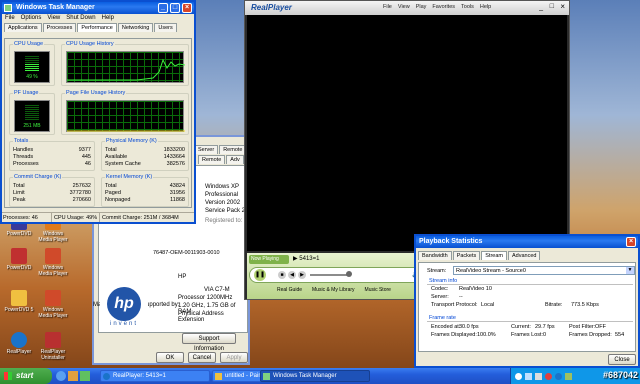 The image size is (640, 384). What do you see at coordinates (61, 376) in the screenshot?
I see `browser-icon` at bounding box center [61, 376].